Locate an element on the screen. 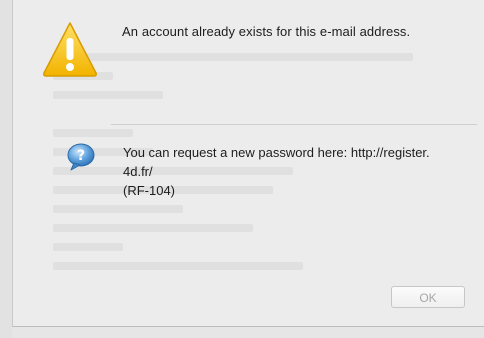  window-edge is located at coordinates (6, 169).